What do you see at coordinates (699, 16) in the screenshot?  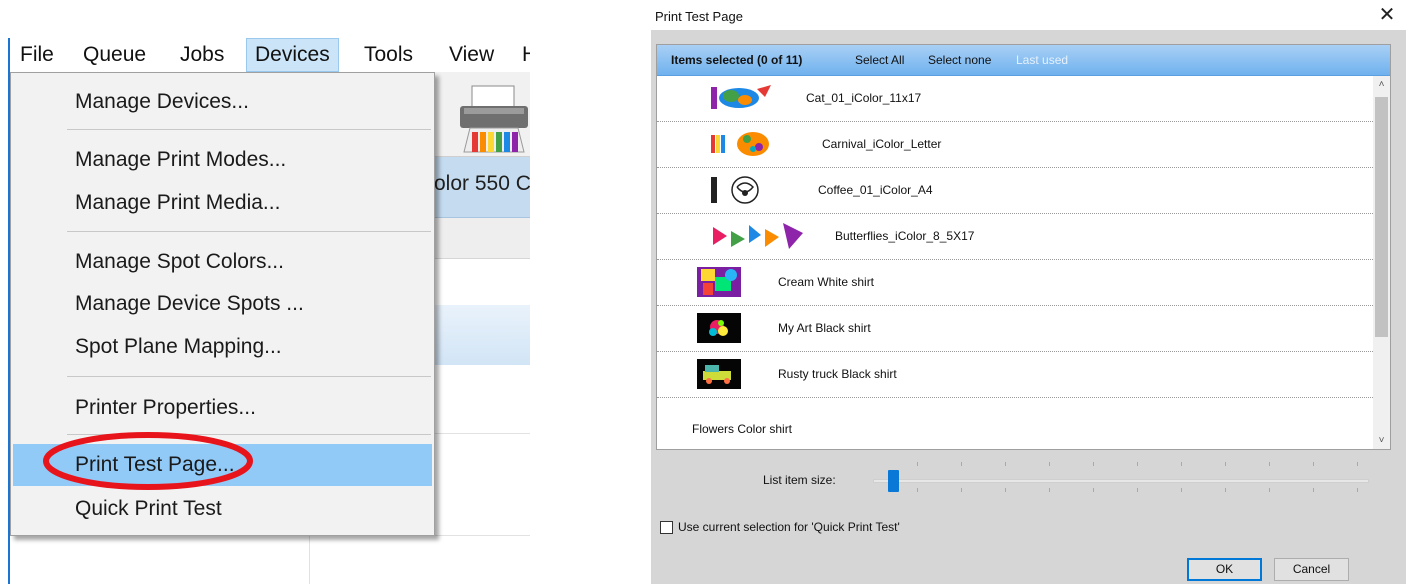 I see `dialog-title: Print Test Page` at bounding box center [699, 16].